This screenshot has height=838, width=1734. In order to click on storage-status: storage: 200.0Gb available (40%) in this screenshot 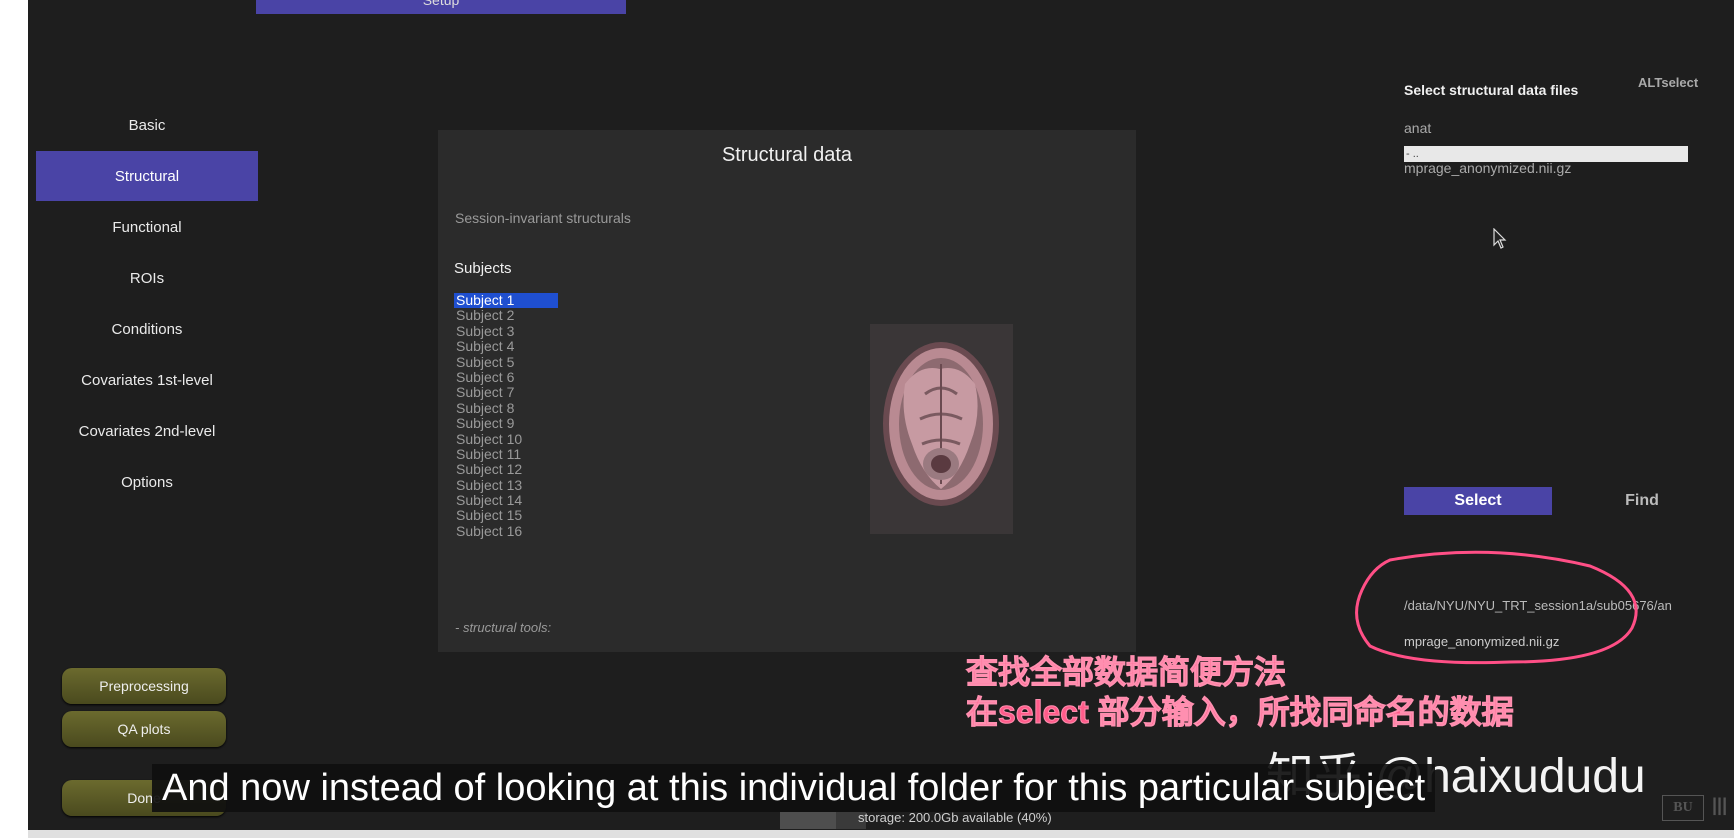, I will do `click(955, 817)`.